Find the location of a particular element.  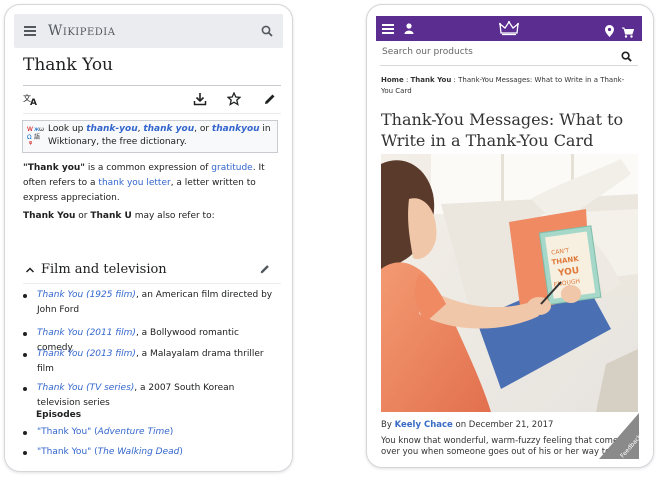

store-location-pin-icon is located at coordinates (609, 31).